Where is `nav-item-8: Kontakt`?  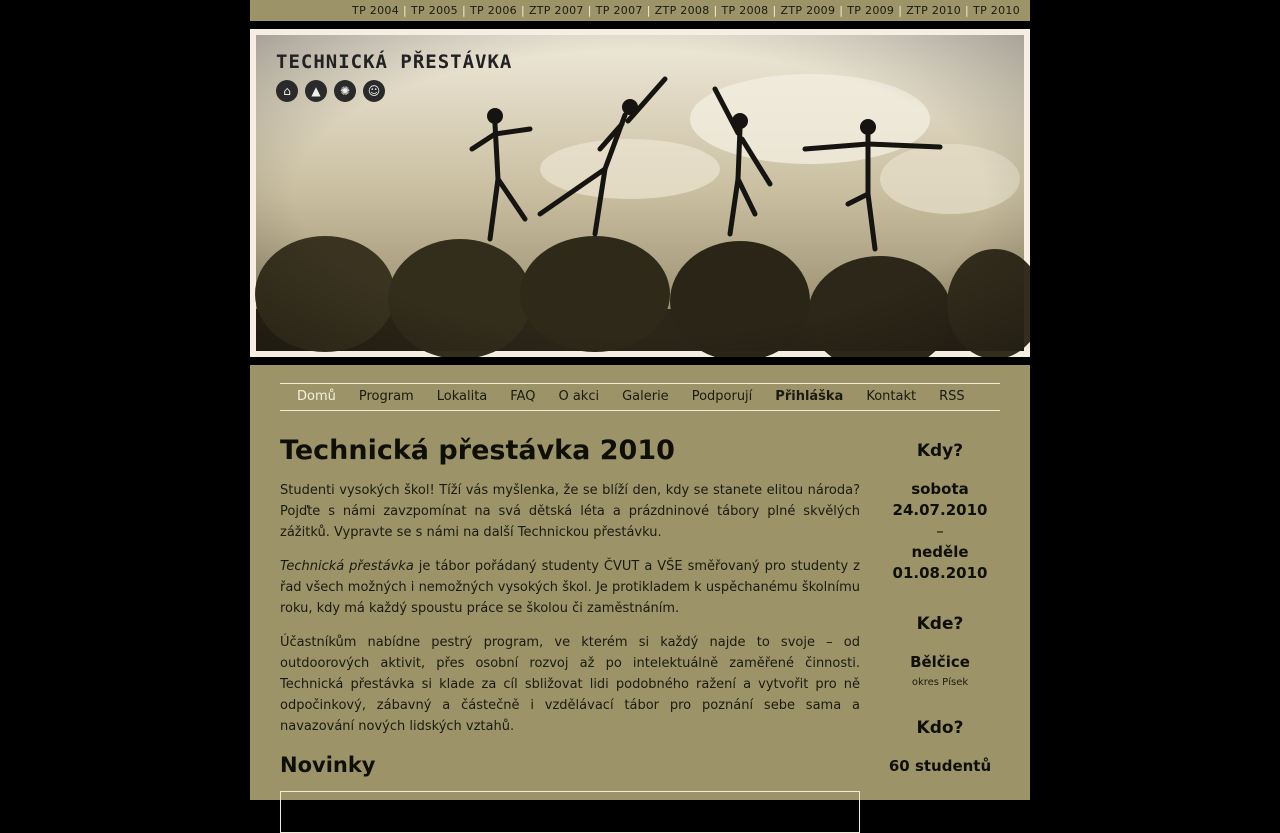 nav-item-8: Kontakt is located at coordinates (891, 396).